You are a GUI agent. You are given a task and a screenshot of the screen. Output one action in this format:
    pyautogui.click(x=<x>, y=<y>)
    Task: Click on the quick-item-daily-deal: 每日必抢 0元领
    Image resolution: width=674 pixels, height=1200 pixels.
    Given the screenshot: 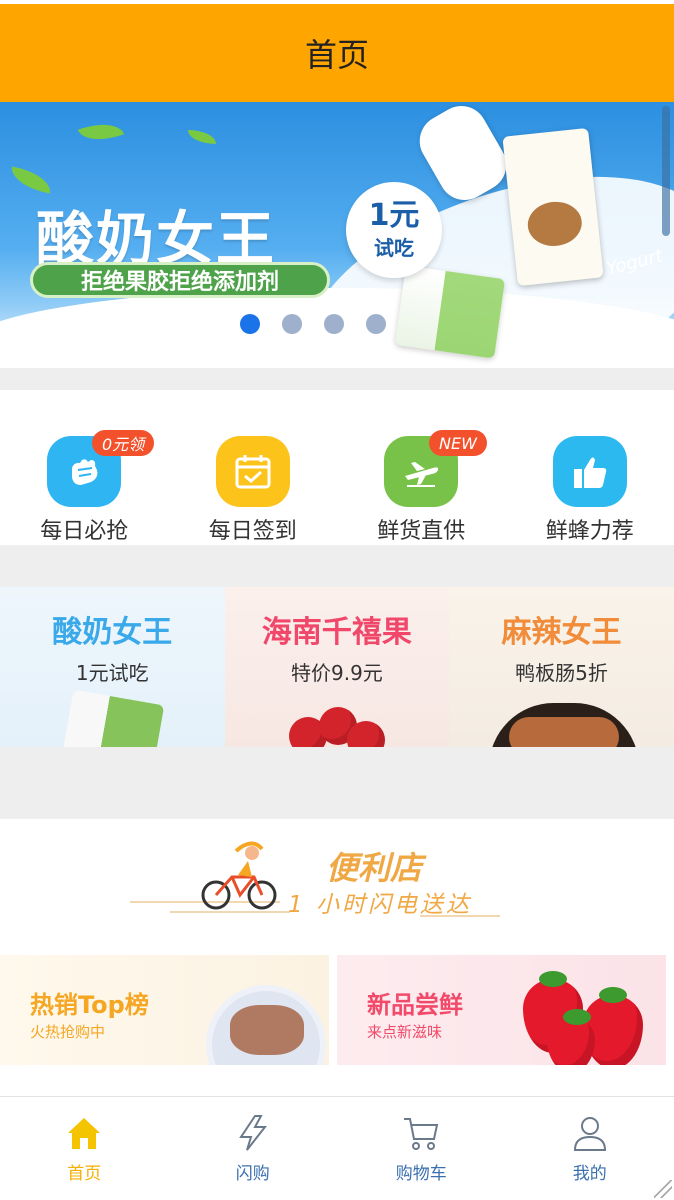 What is the action you would take?
    pyautogui.click(x=84, y=467)
    